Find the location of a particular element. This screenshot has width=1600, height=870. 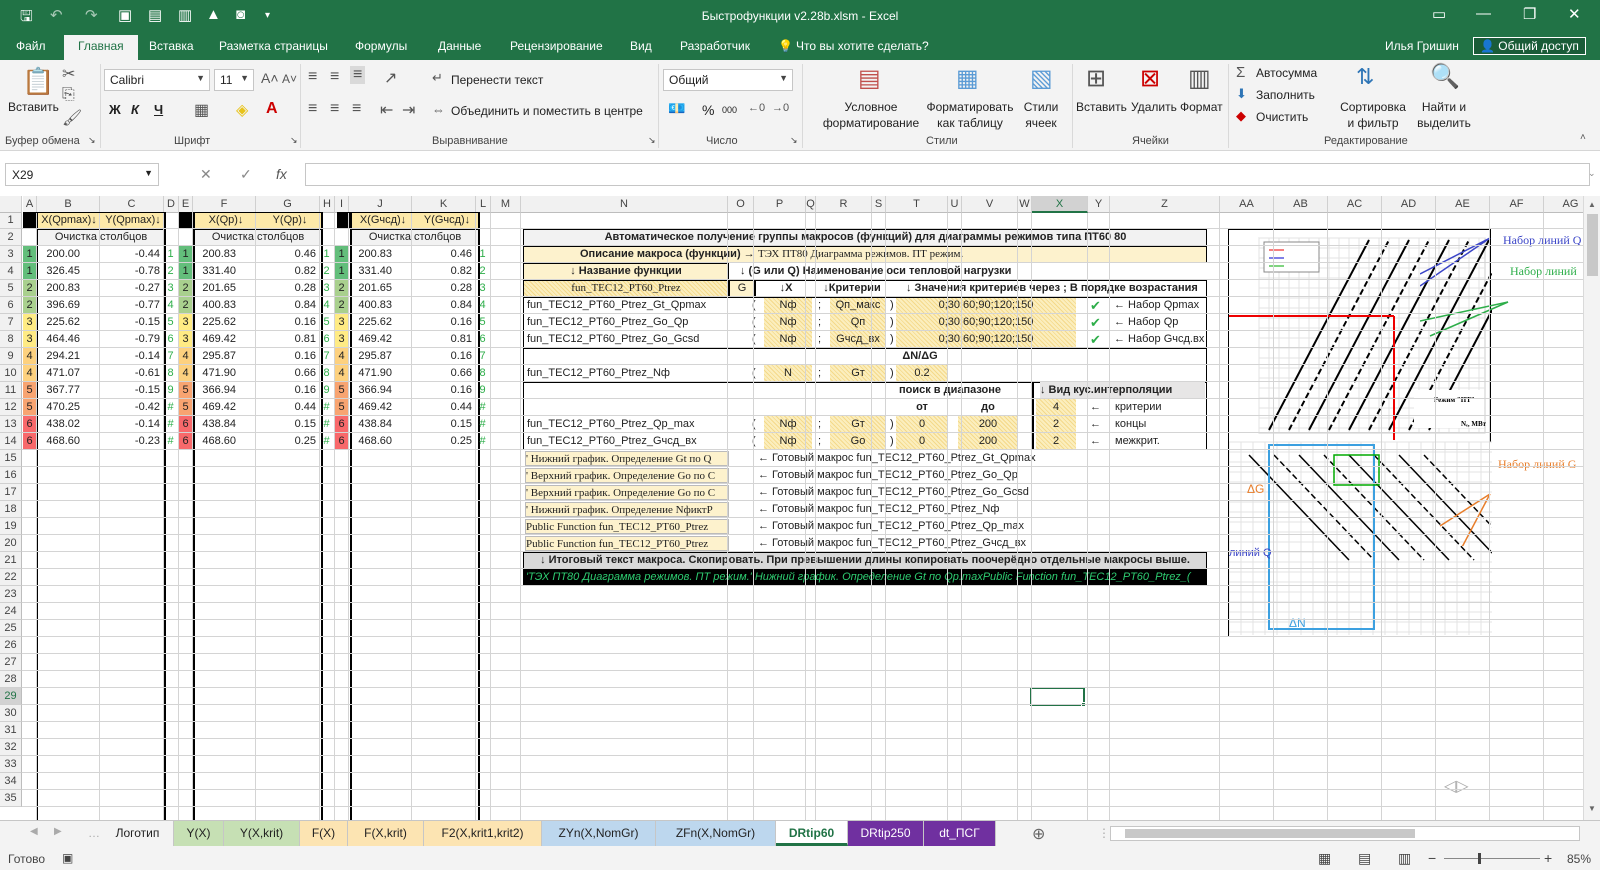

block3-y-cell: 0.15 is located at coordinates (442, 424).